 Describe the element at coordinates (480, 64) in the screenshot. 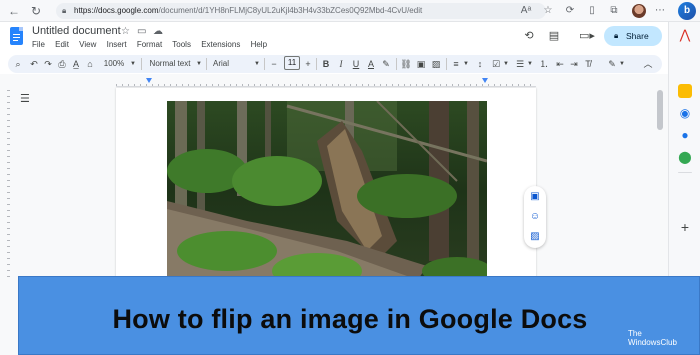

I see `line-spacing-icon: ↕` at that location.